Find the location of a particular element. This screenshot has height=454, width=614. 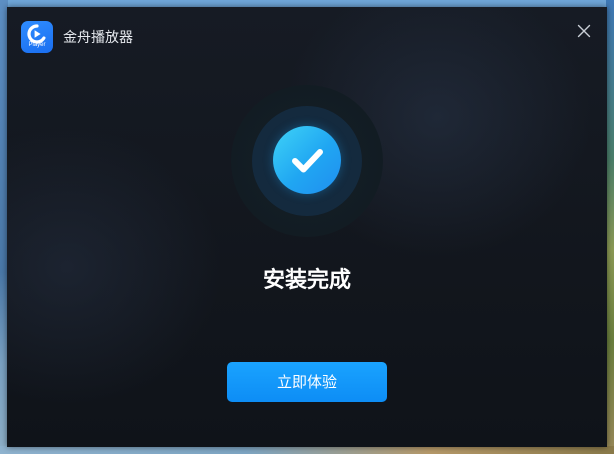

app-logo: Player is located at coordinates (37, 37).